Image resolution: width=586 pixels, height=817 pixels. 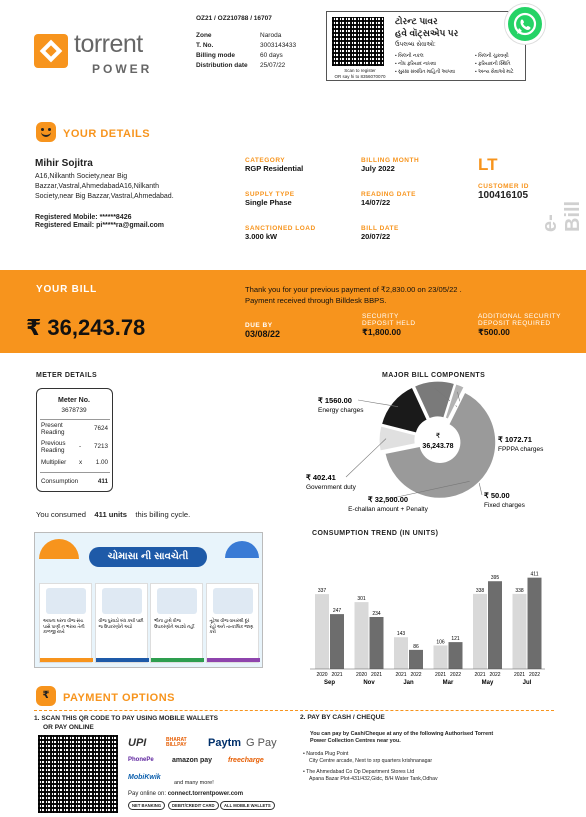 I want to click on payment-chip: DEBIT/CREDIT CARD, so click(x=193, y=805).